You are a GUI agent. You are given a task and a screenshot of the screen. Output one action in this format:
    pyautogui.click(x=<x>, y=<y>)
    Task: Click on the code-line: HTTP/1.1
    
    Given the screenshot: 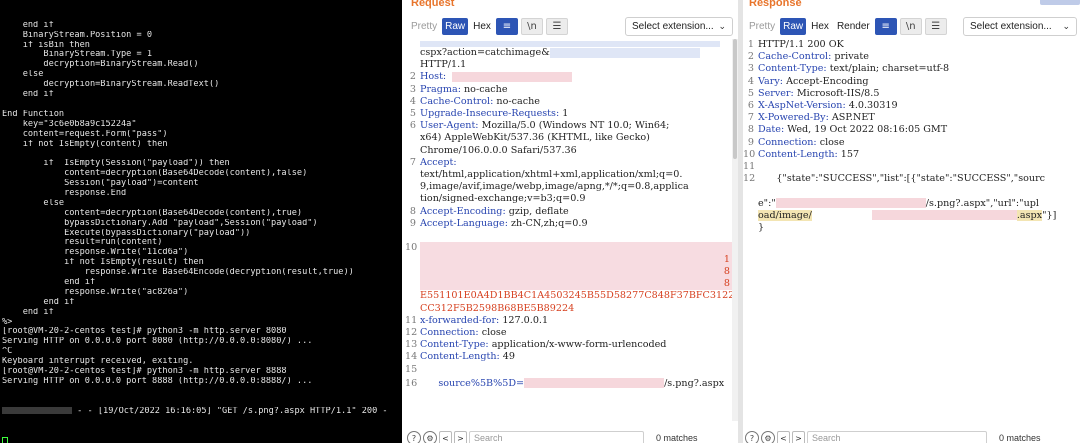 What is the action you would take?
    pyautogui.click(x=443, y=65)
    